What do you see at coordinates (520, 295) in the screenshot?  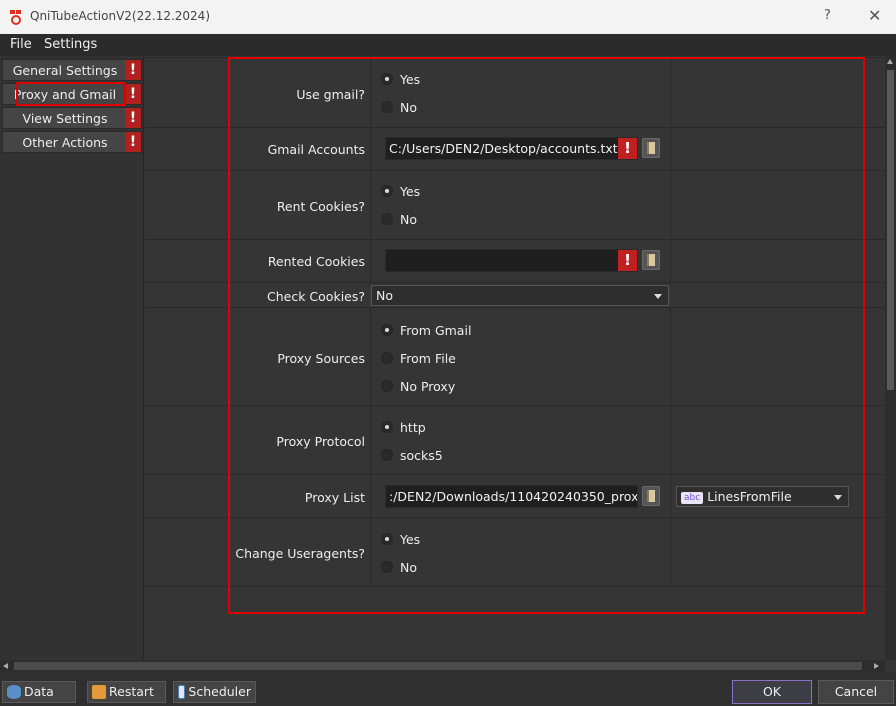 I see `check-cookies-select: No` at bounding box center [520, 295].